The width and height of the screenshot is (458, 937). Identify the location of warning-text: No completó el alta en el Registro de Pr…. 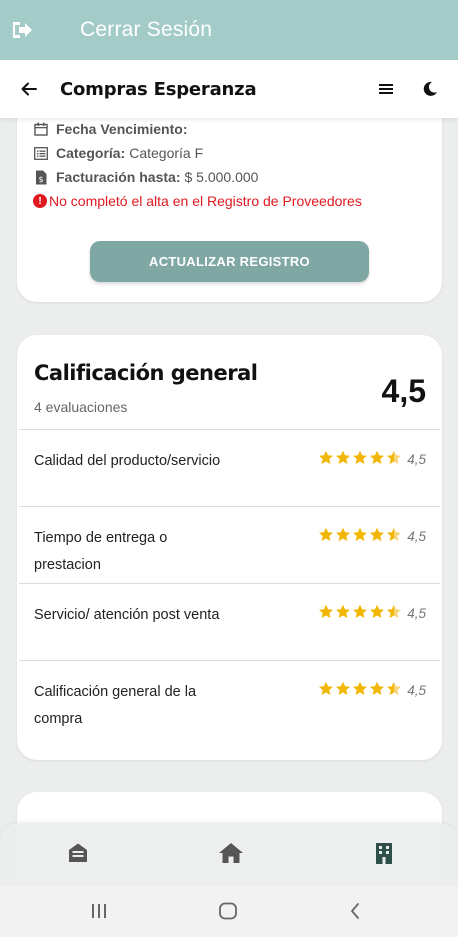
(205, 201).